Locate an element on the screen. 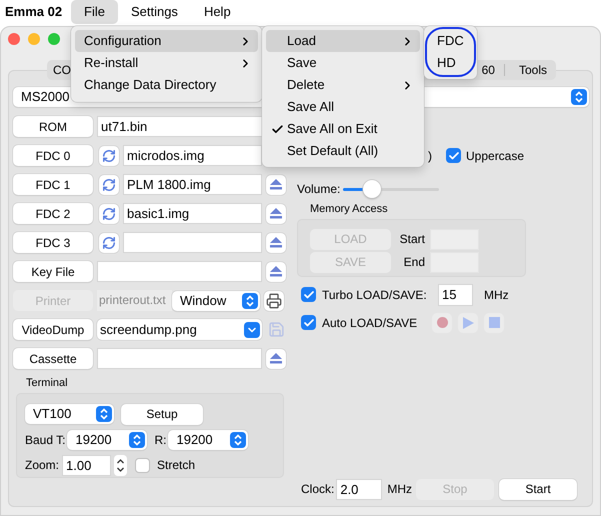 This screenshot has width=601, height=516. menu-item: Re-install is located at coordinates (166, 63).